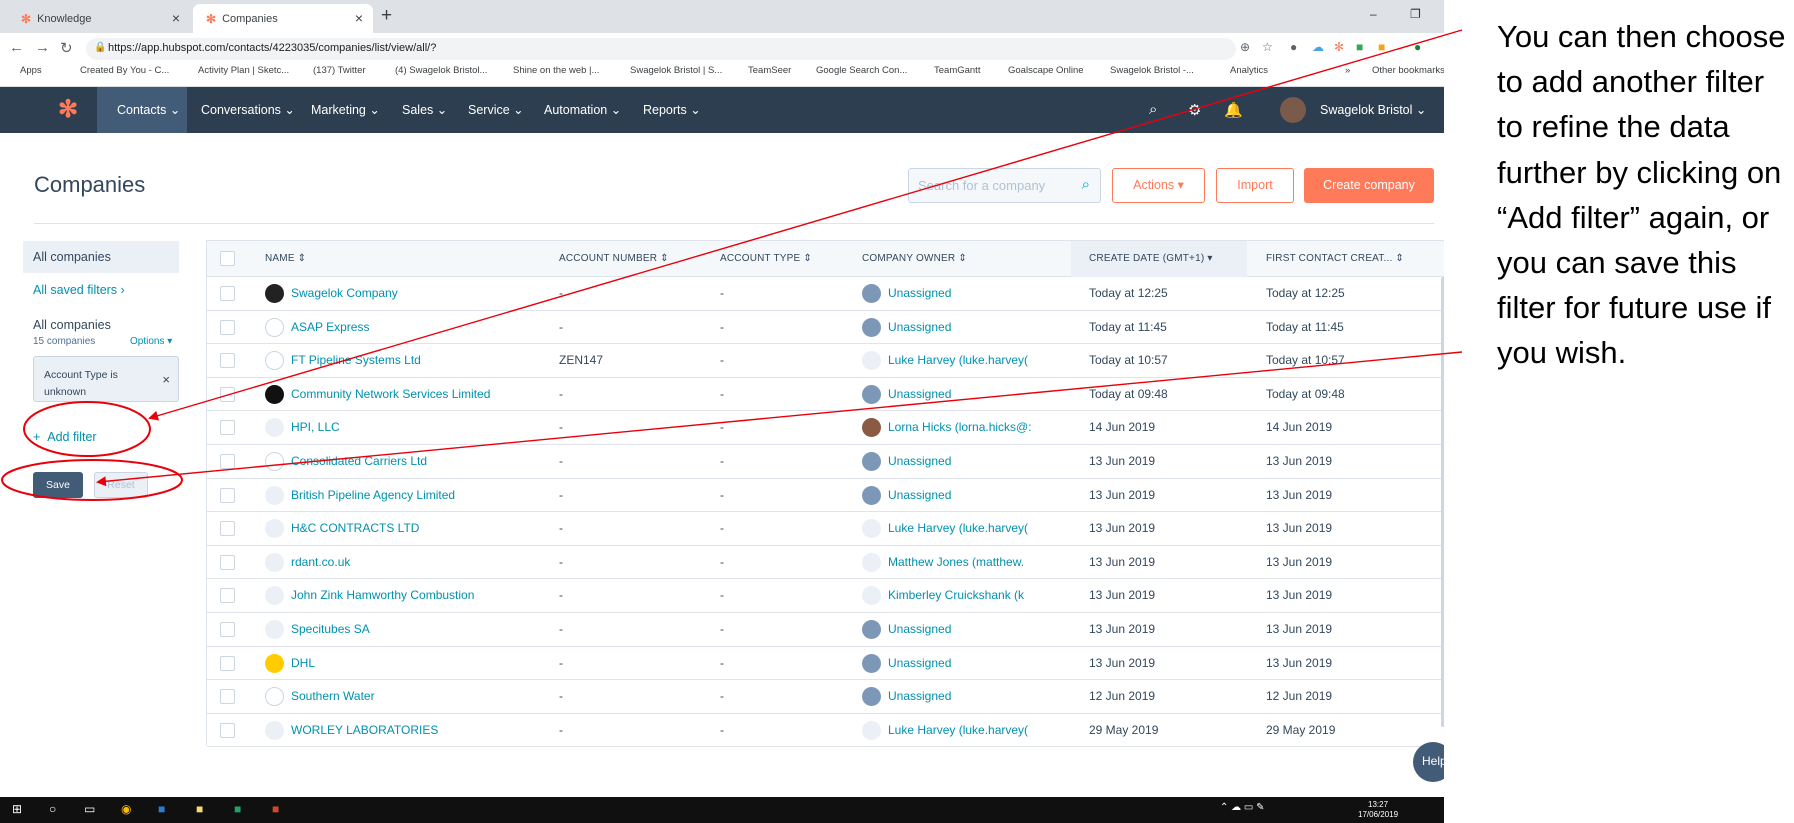 This screenshot has height=823, width=1794. Describe the element at coordinates (411, 730) in the screenshot. I see `company-name-link: WORLEY LABORATORIES` at that location.